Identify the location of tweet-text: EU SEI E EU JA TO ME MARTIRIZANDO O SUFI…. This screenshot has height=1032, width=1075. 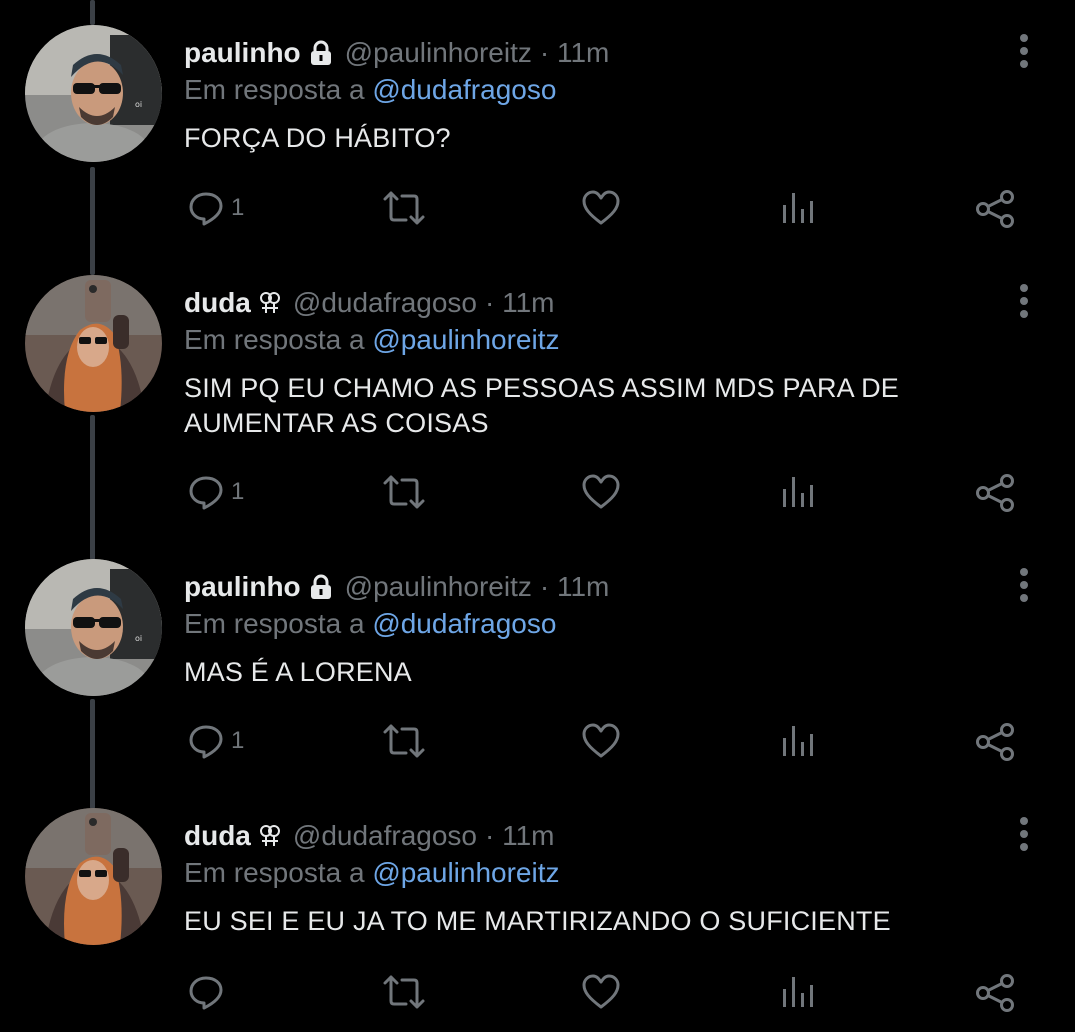
(537, 921).